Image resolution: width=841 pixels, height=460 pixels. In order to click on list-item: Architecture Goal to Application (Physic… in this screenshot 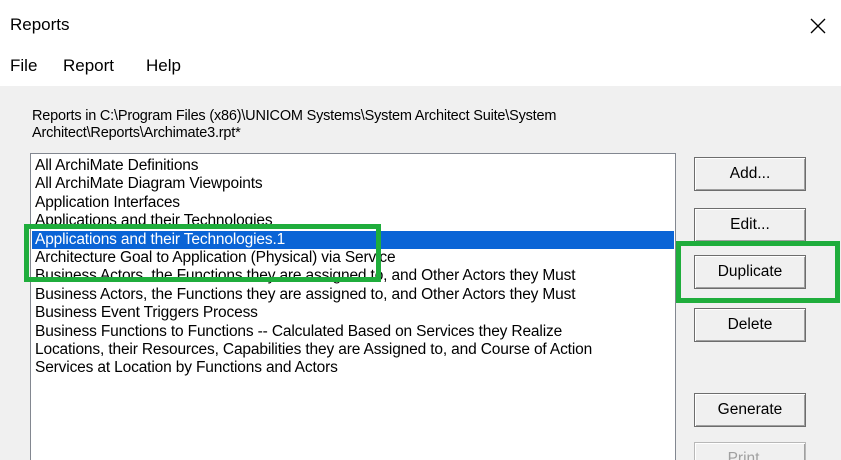, I will do `click(353, 258)`.